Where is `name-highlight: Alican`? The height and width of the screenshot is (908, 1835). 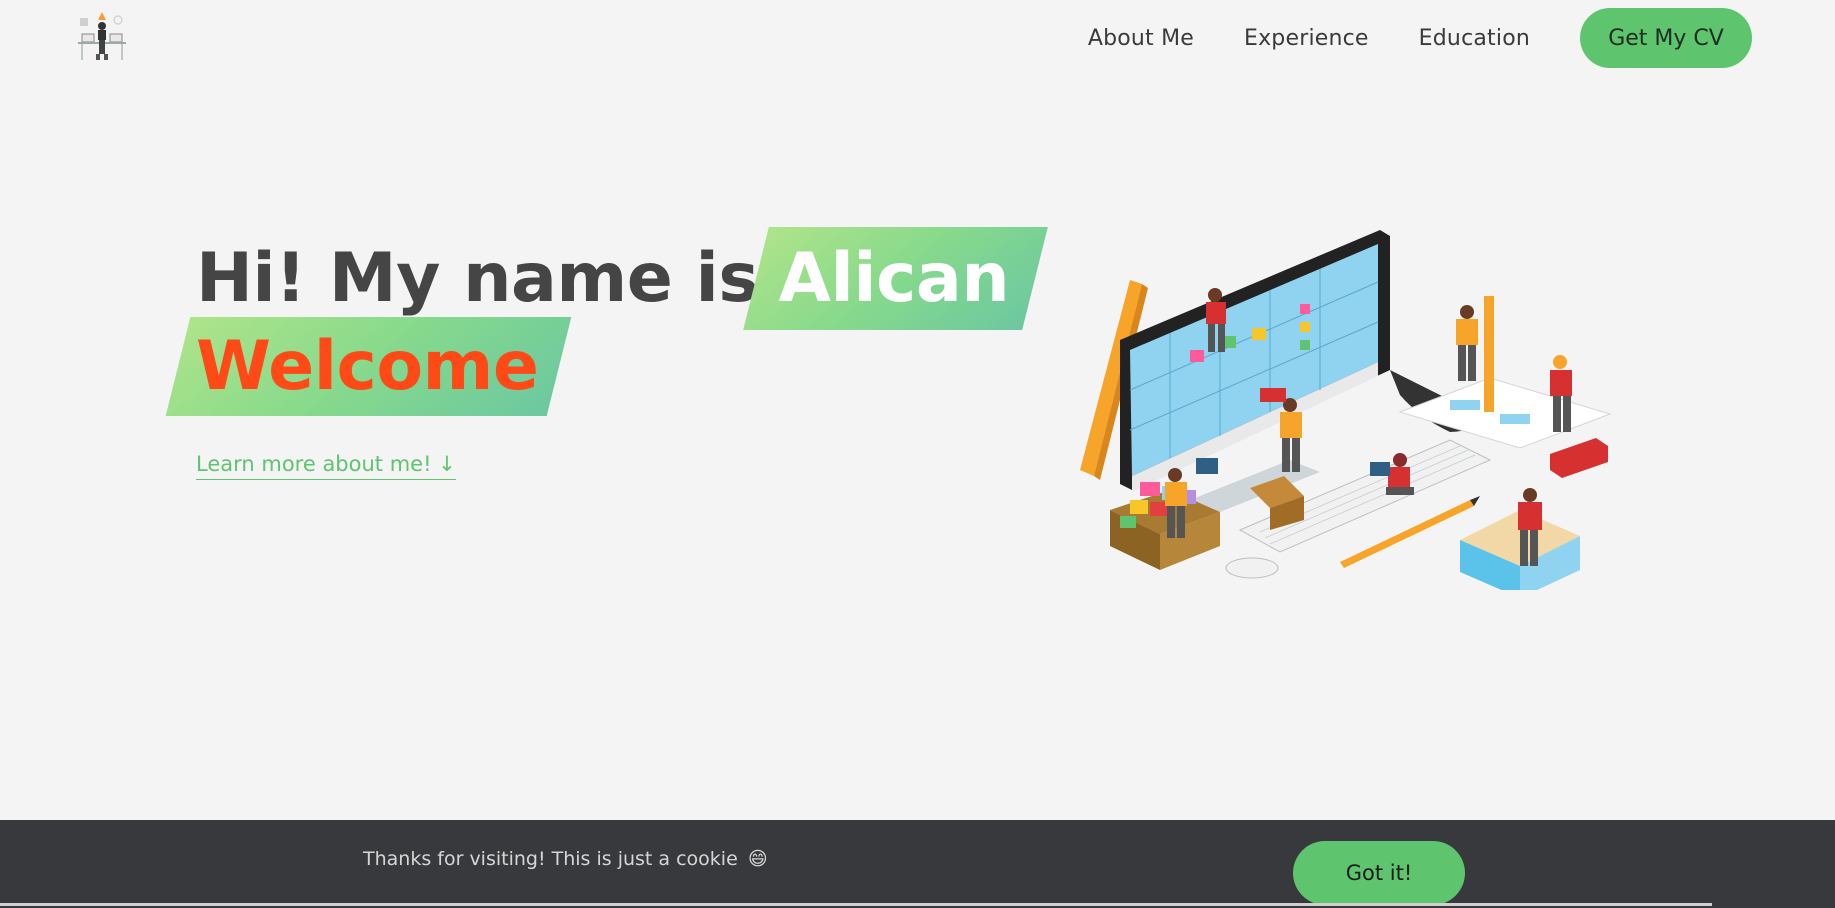 name-highlight: Alican is located at coordinates (903, 278).